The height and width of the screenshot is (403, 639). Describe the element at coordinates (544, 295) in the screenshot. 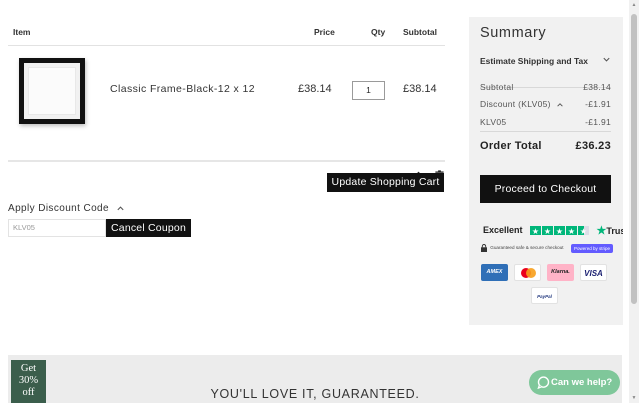

I see `paypal-icon: PayPal` at that location.